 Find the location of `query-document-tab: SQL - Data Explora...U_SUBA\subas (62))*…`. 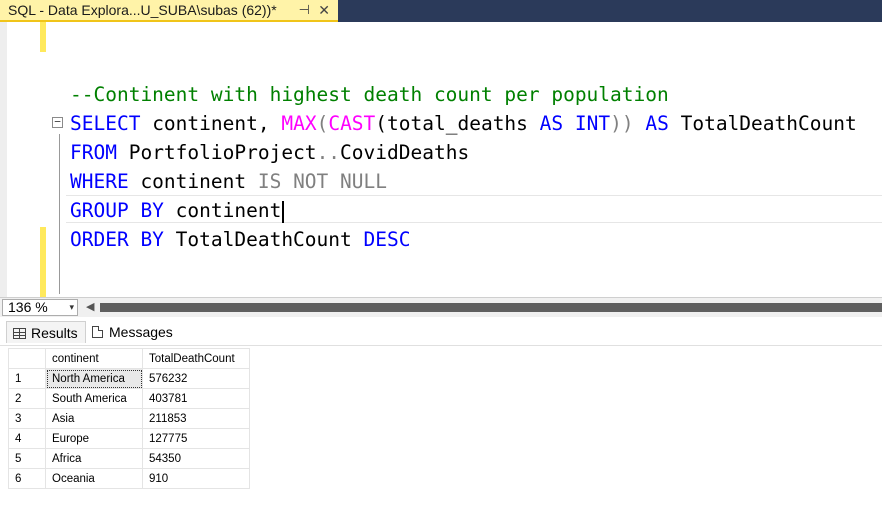

query-document-tab: SQL - Data Explora...U_SUBA\subas (62))*… is located at coordinates (169, 11).